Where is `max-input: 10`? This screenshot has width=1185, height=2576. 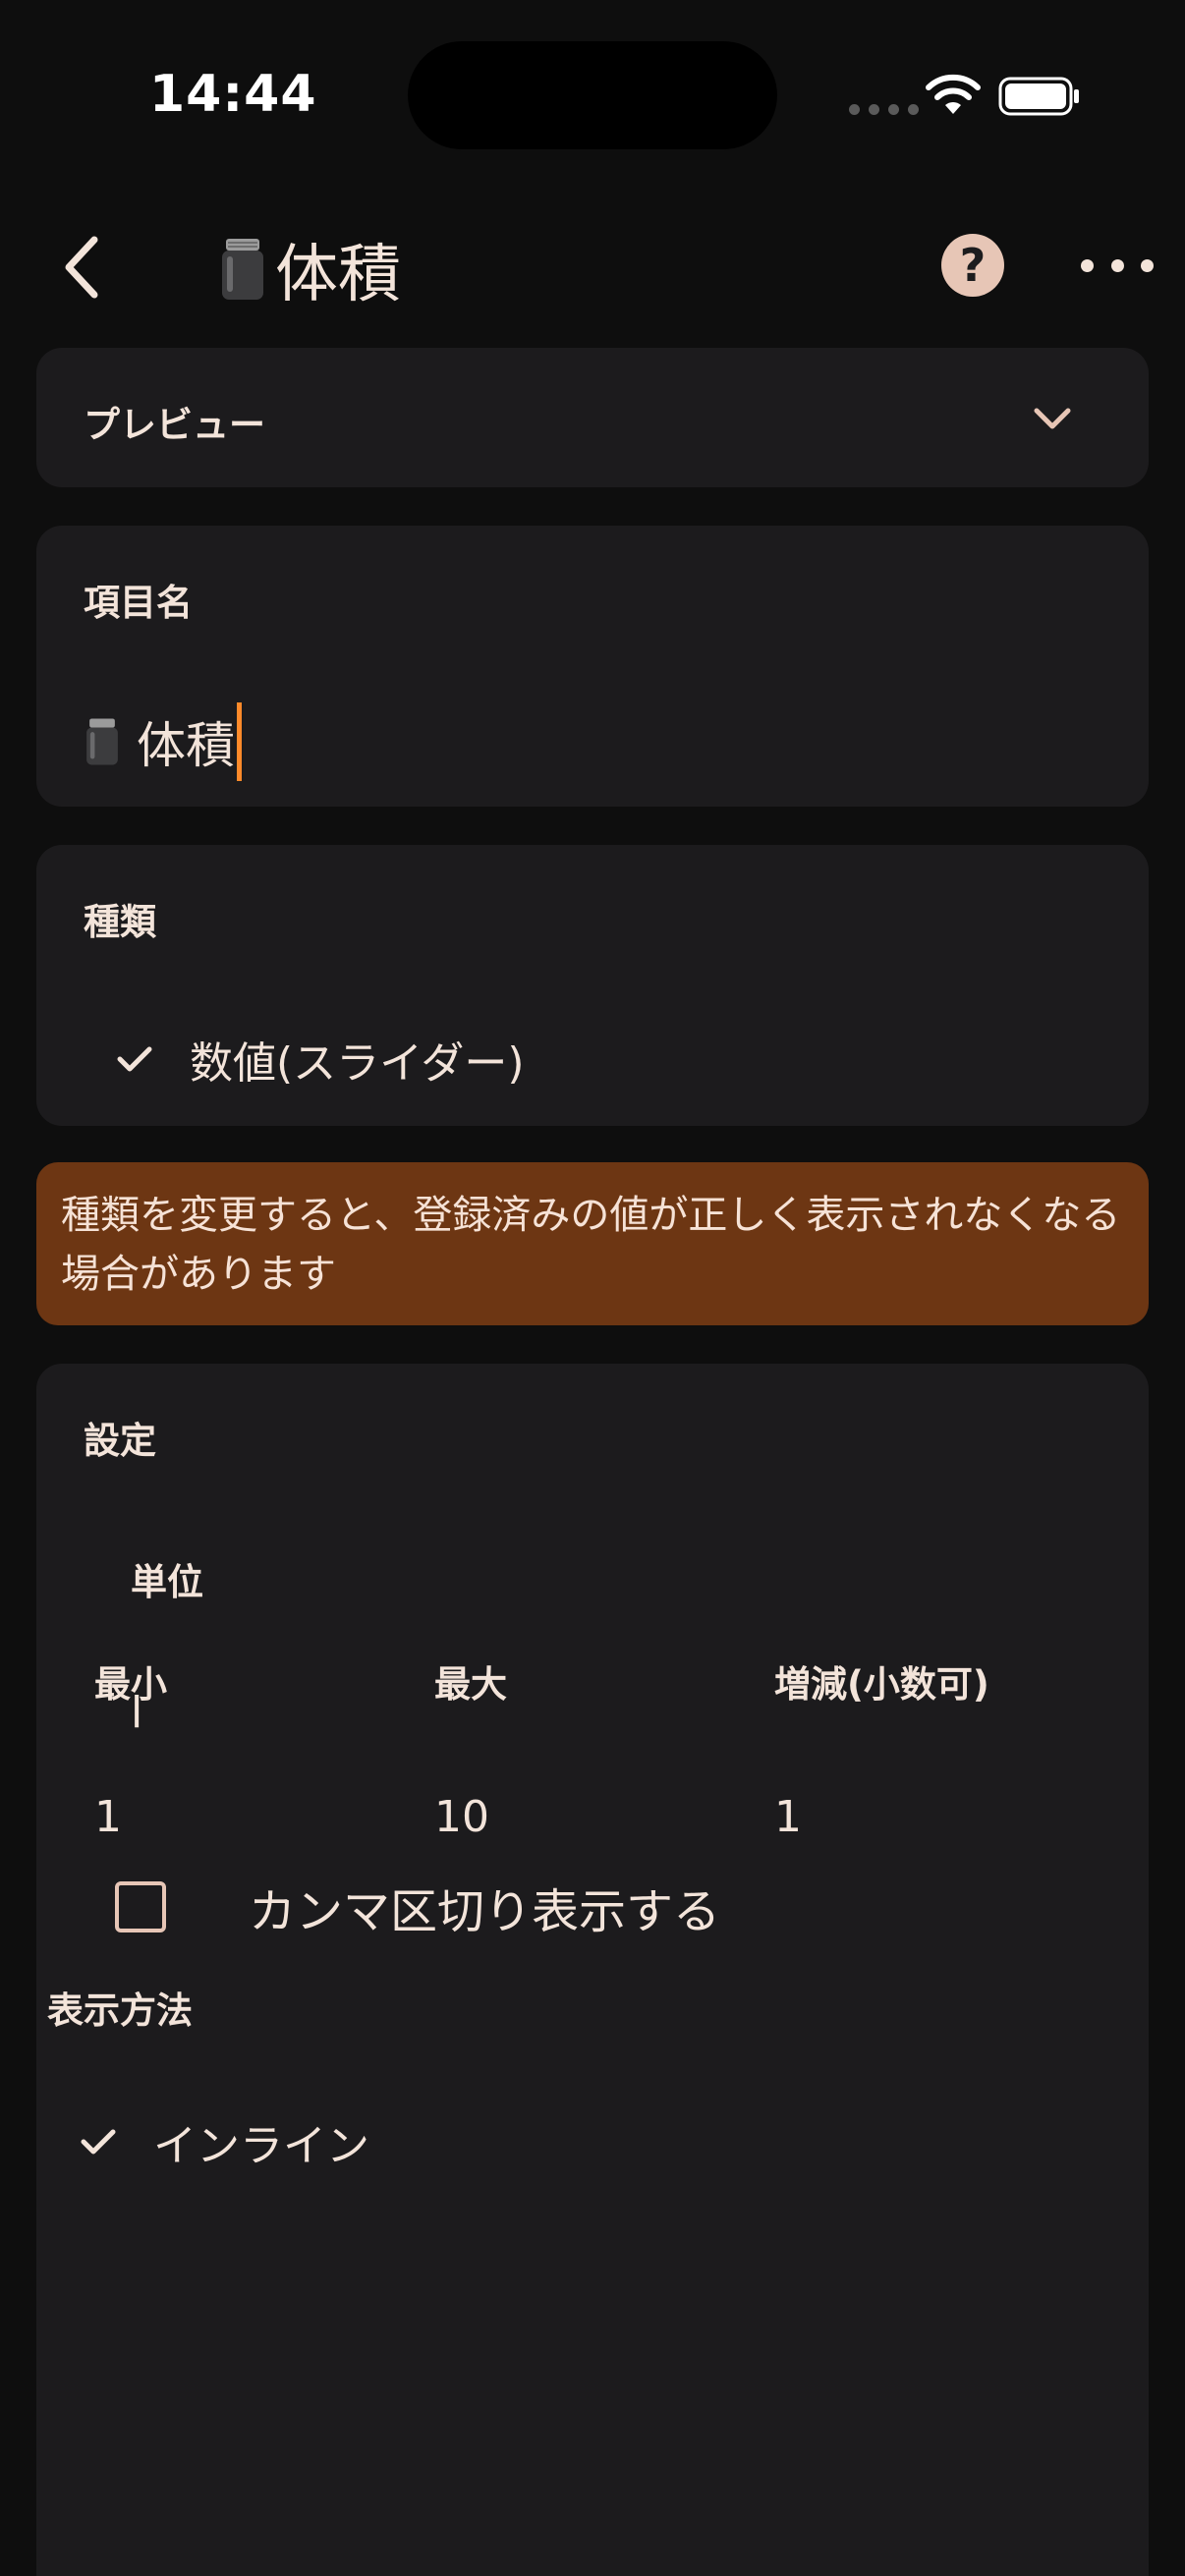
max-input: 10 is located at coordinates (462, 1817).